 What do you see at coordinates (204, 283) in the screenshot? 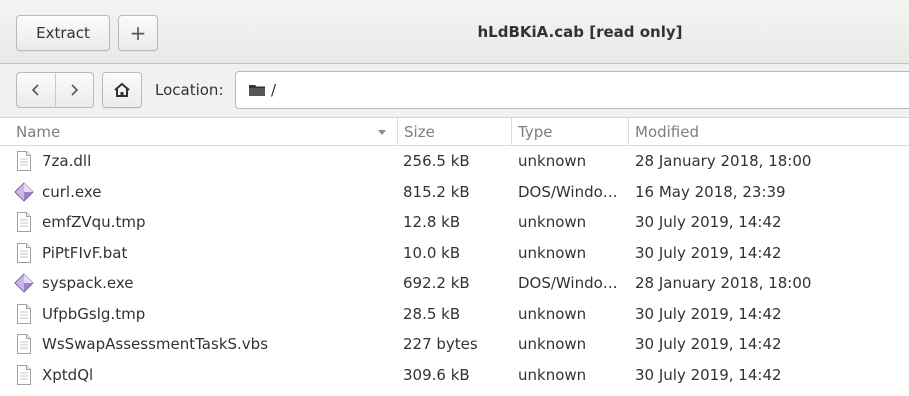
I see `file-name-cell: syspack.exe` at bounding box center [204, 283].